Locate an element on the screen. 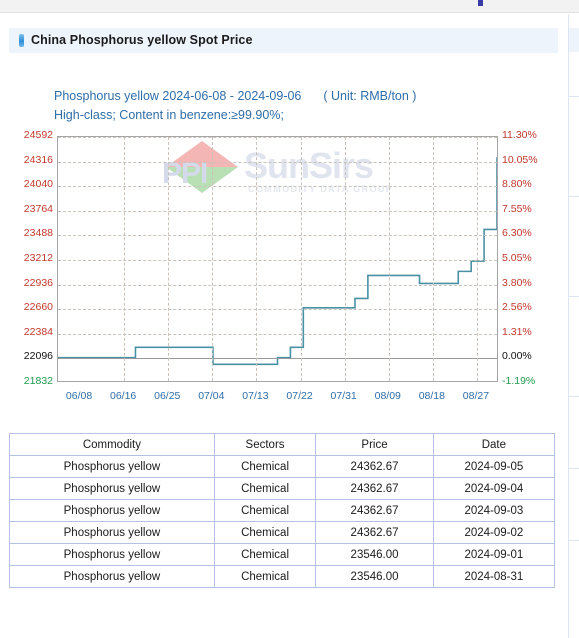 The height and width of the screenshot is (638, 579). column-header-commodity: Commodity is located at coordinates (112, 444).